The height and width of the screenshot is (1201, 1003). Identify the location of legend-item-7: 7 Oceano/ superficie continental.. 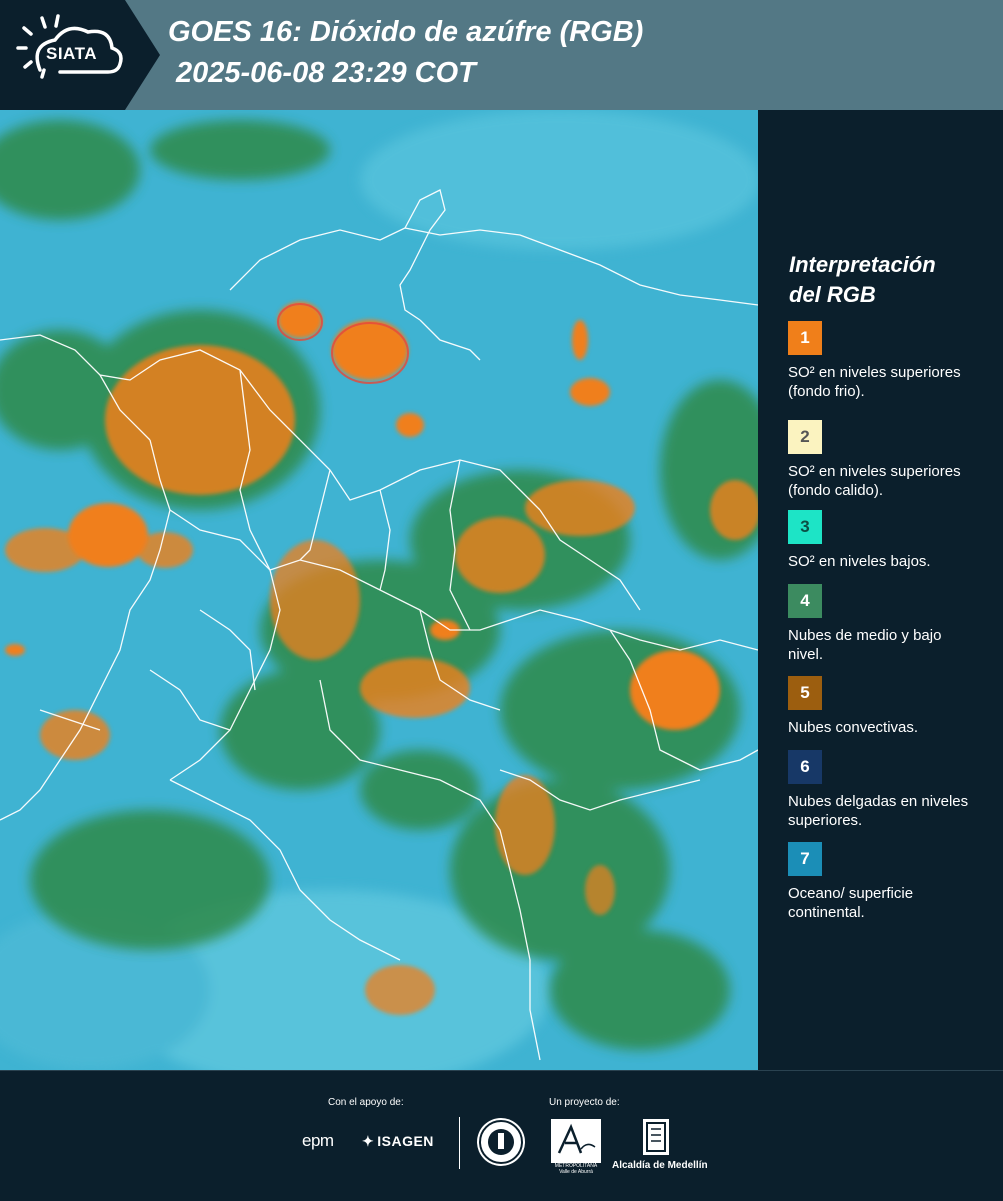
(888, 882).